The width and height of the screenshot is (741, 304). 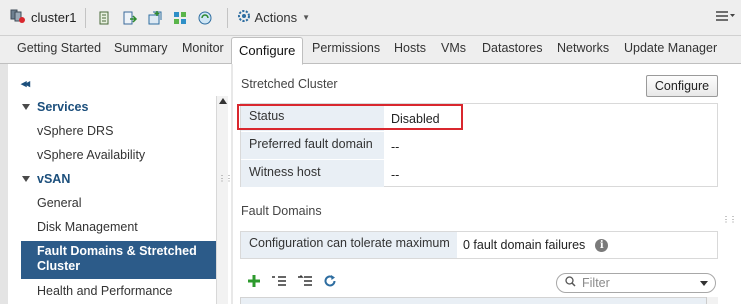 I want to click on gear-icon, so click(x=244, y=17).